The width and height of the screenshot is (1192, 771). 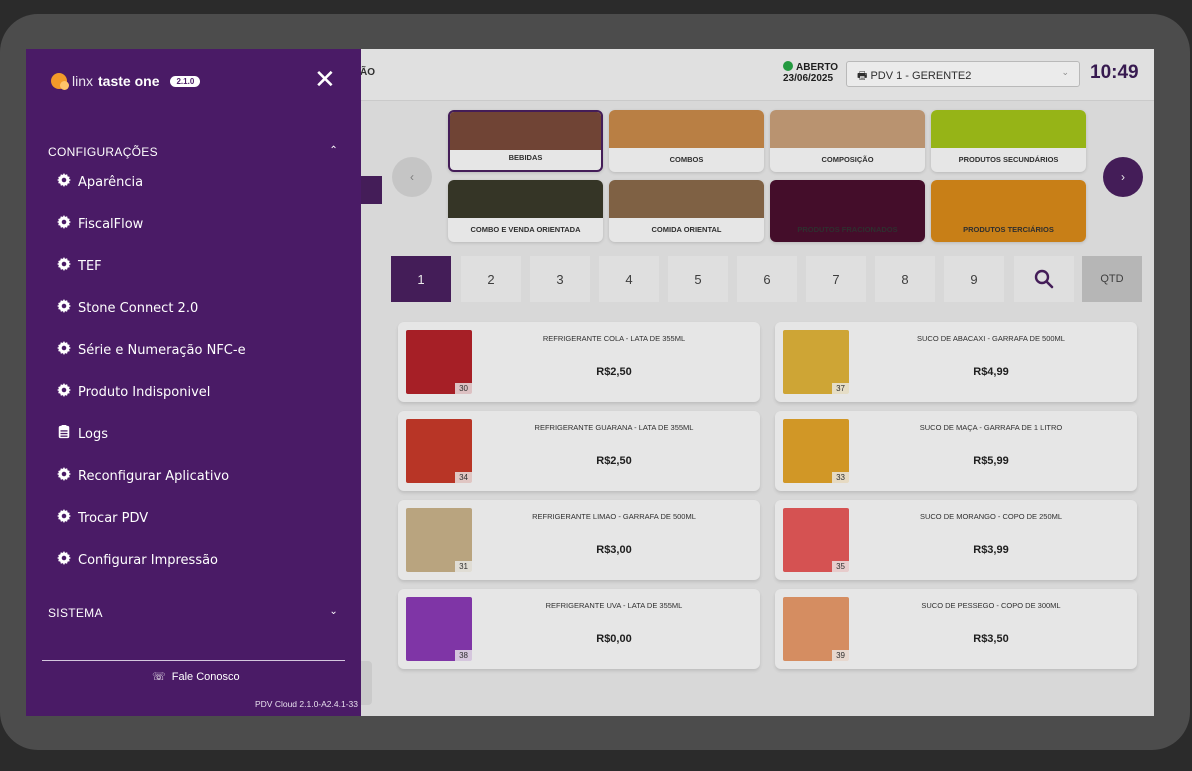 I want to click on menu-item: FiscalFlow, so click(x=100, y=224).